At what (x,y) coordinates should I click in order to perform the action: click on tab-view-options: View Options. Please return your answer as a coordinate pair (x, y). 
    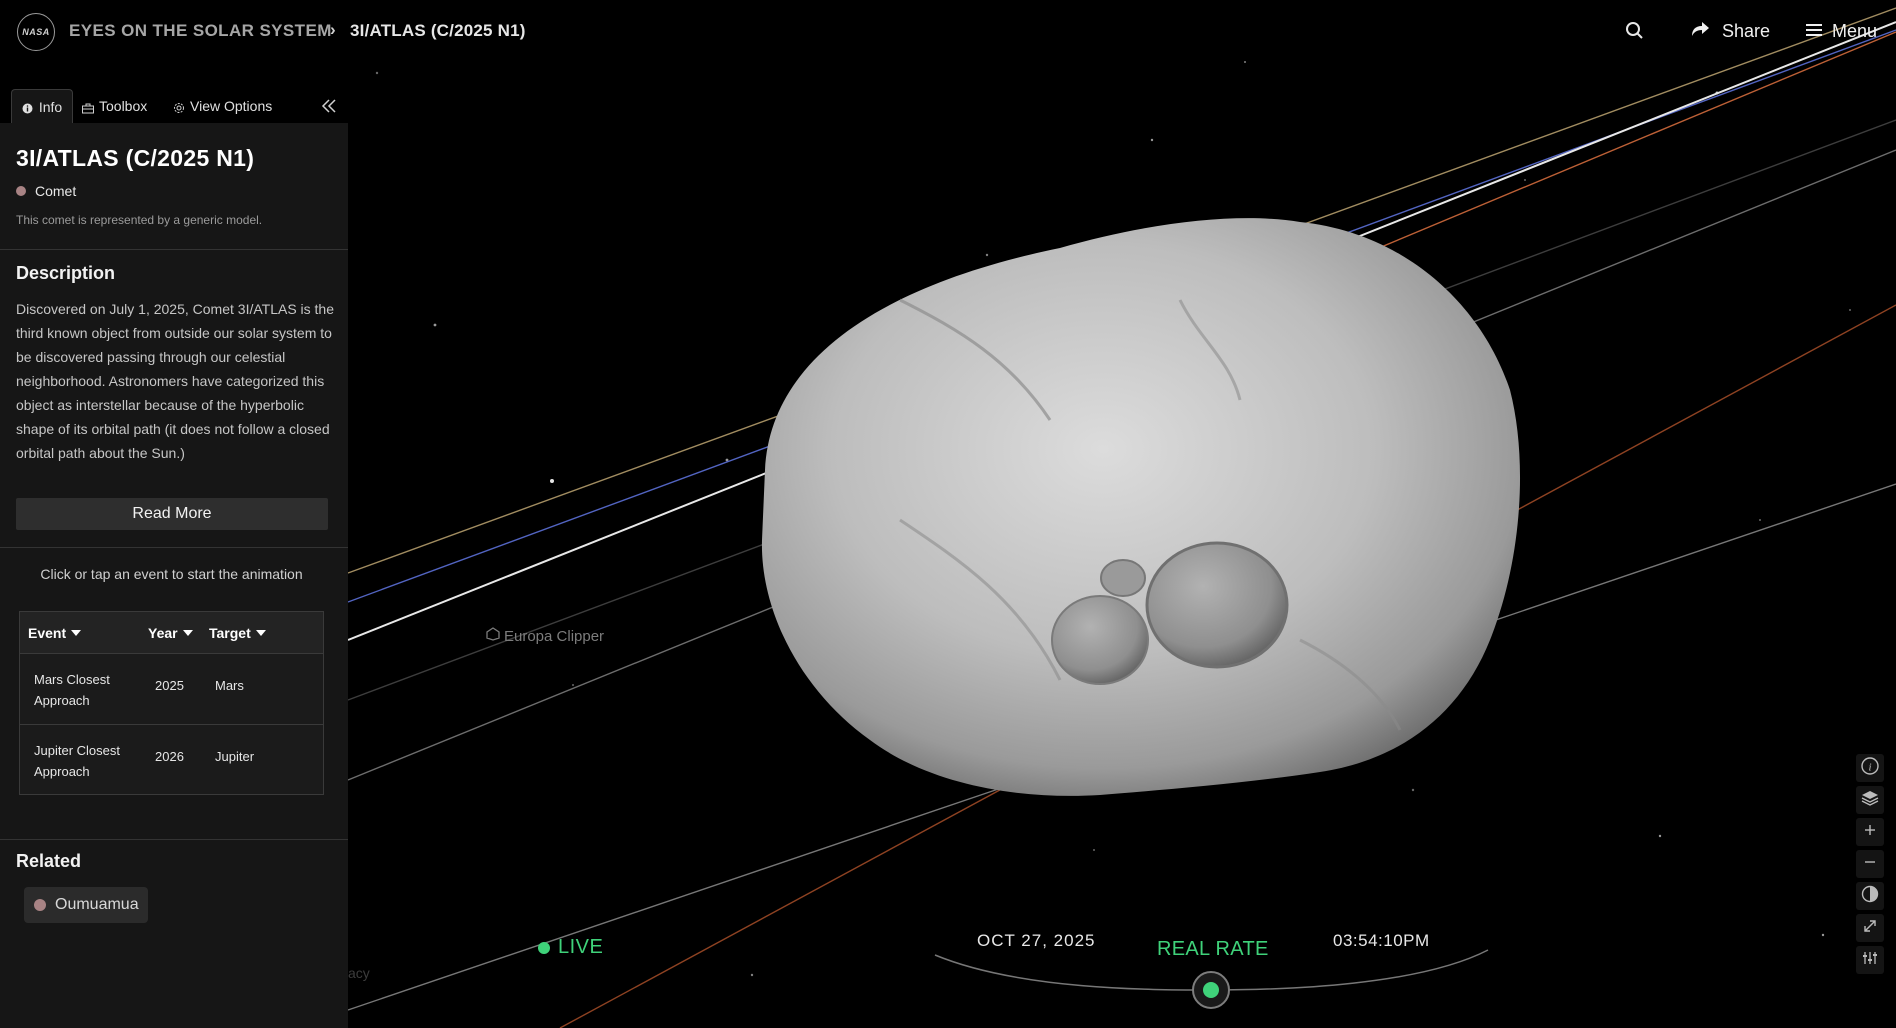
    Looking at the image, I should click on (222, 106).